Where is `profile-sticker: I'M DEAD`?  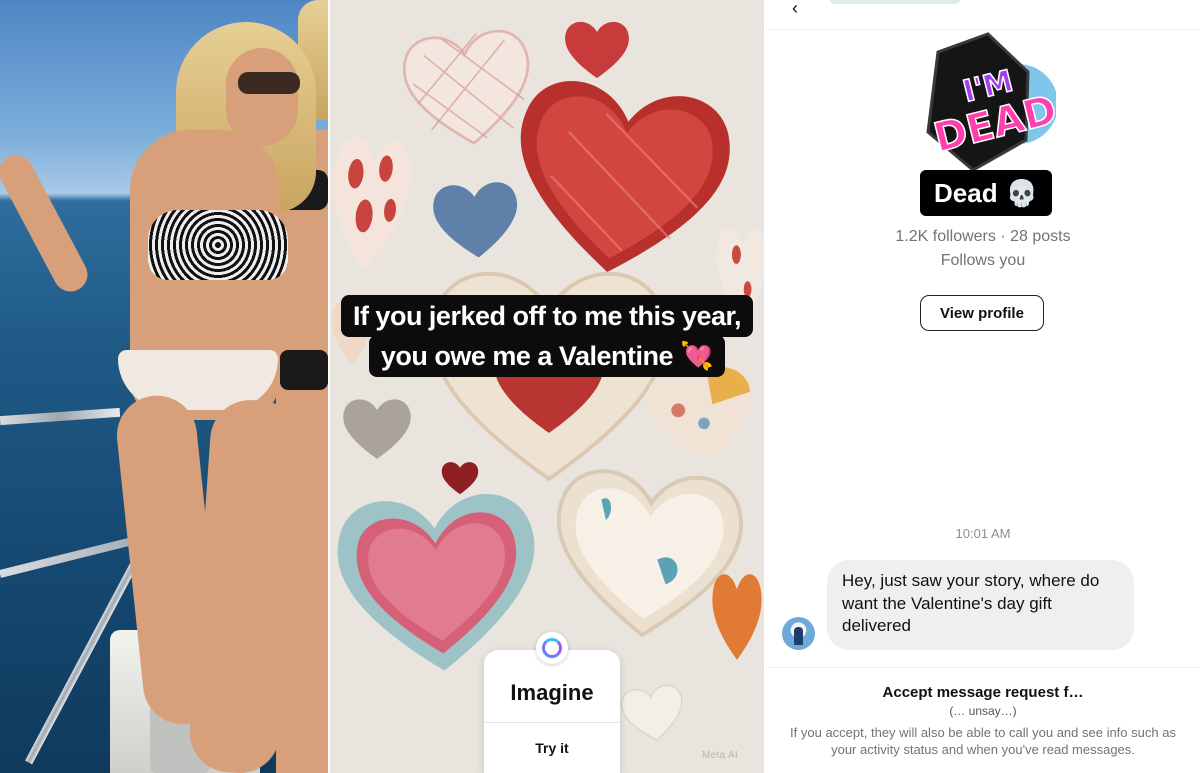
profile-sticker: I'M DEAD is located at coordinates (990, 102).